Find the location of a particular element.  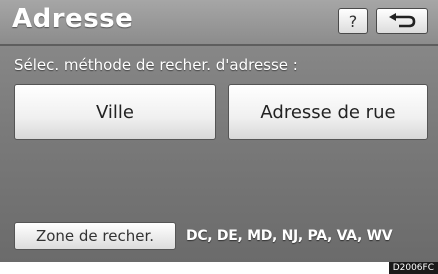

ville-button-label: Ville is located at coordinates (115, 112).